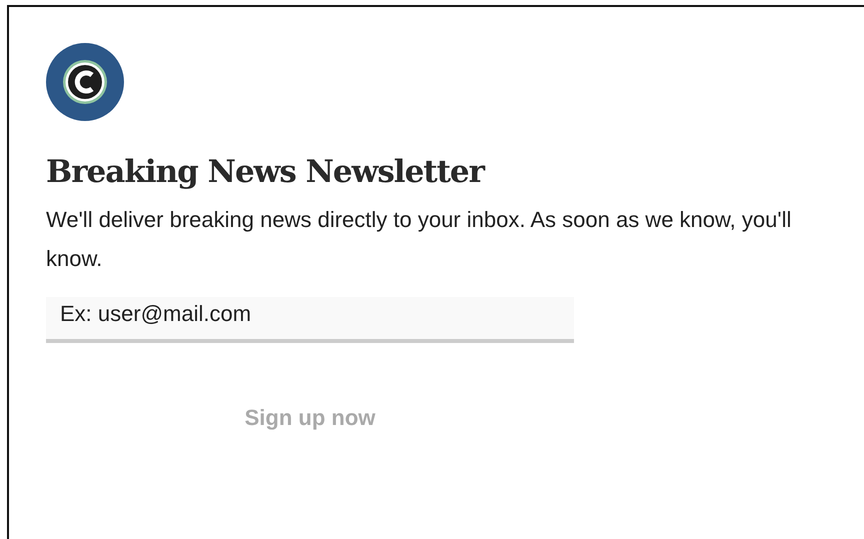  Describe the element at coordinates (266, 172) in the screenshot. I see `newsletter-title: Breaking News Newsletter` at that location.